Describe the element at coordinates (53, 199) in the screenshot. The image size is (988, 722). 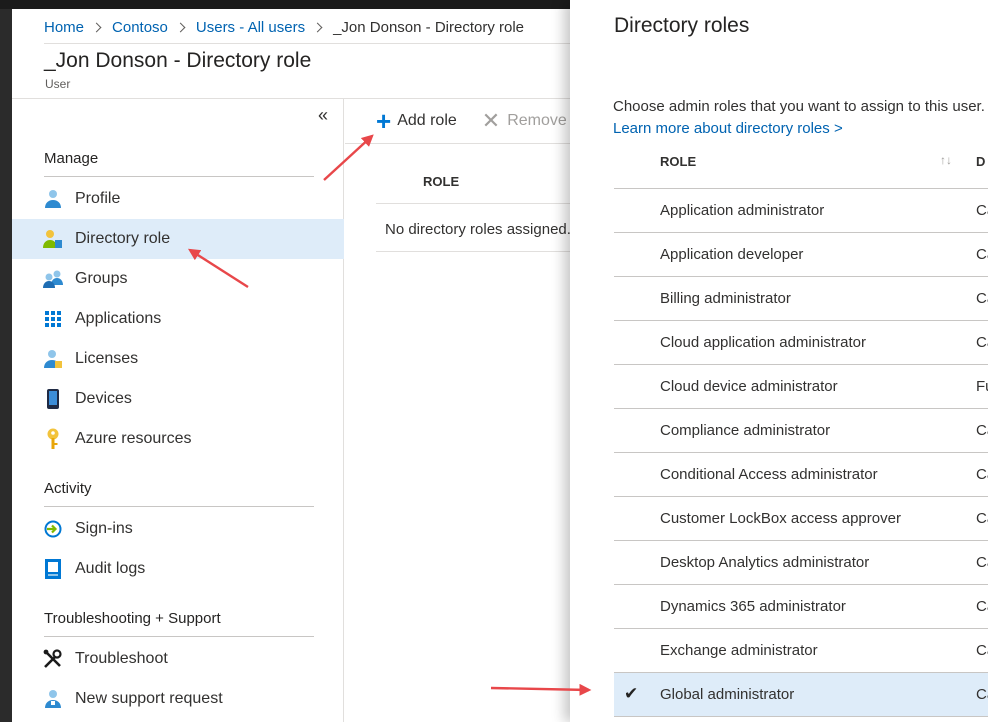
I see `user-icon` at that location.